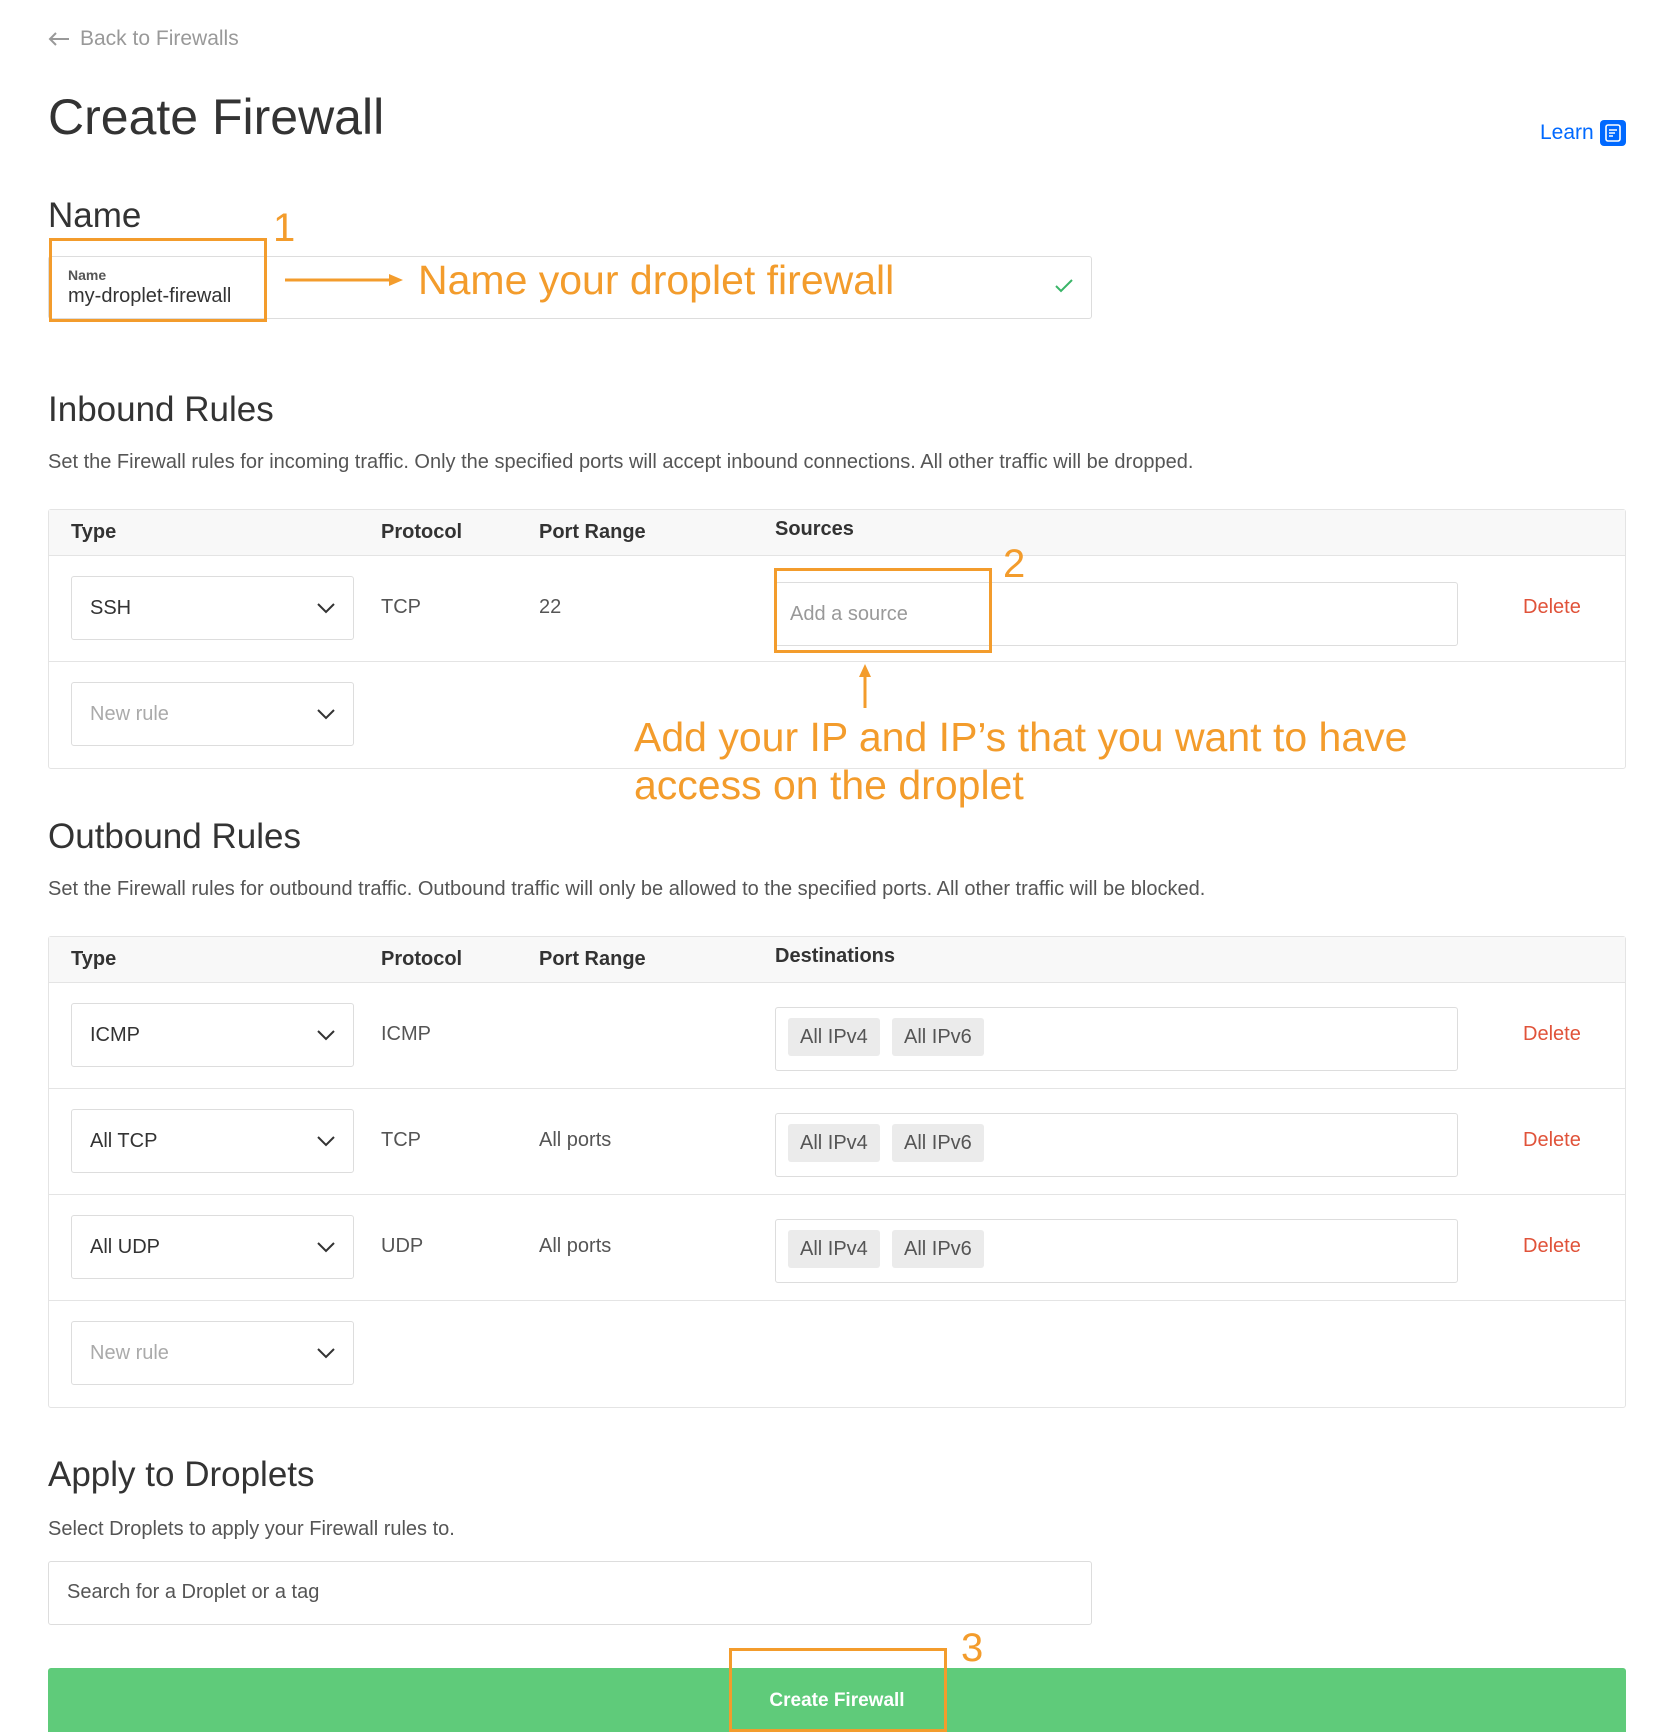 This screenshot has height=1732, width=1654. Describe the element at coordinates (111, 608) in the screenshot. I see `rule-type-value: SSH` at that location.